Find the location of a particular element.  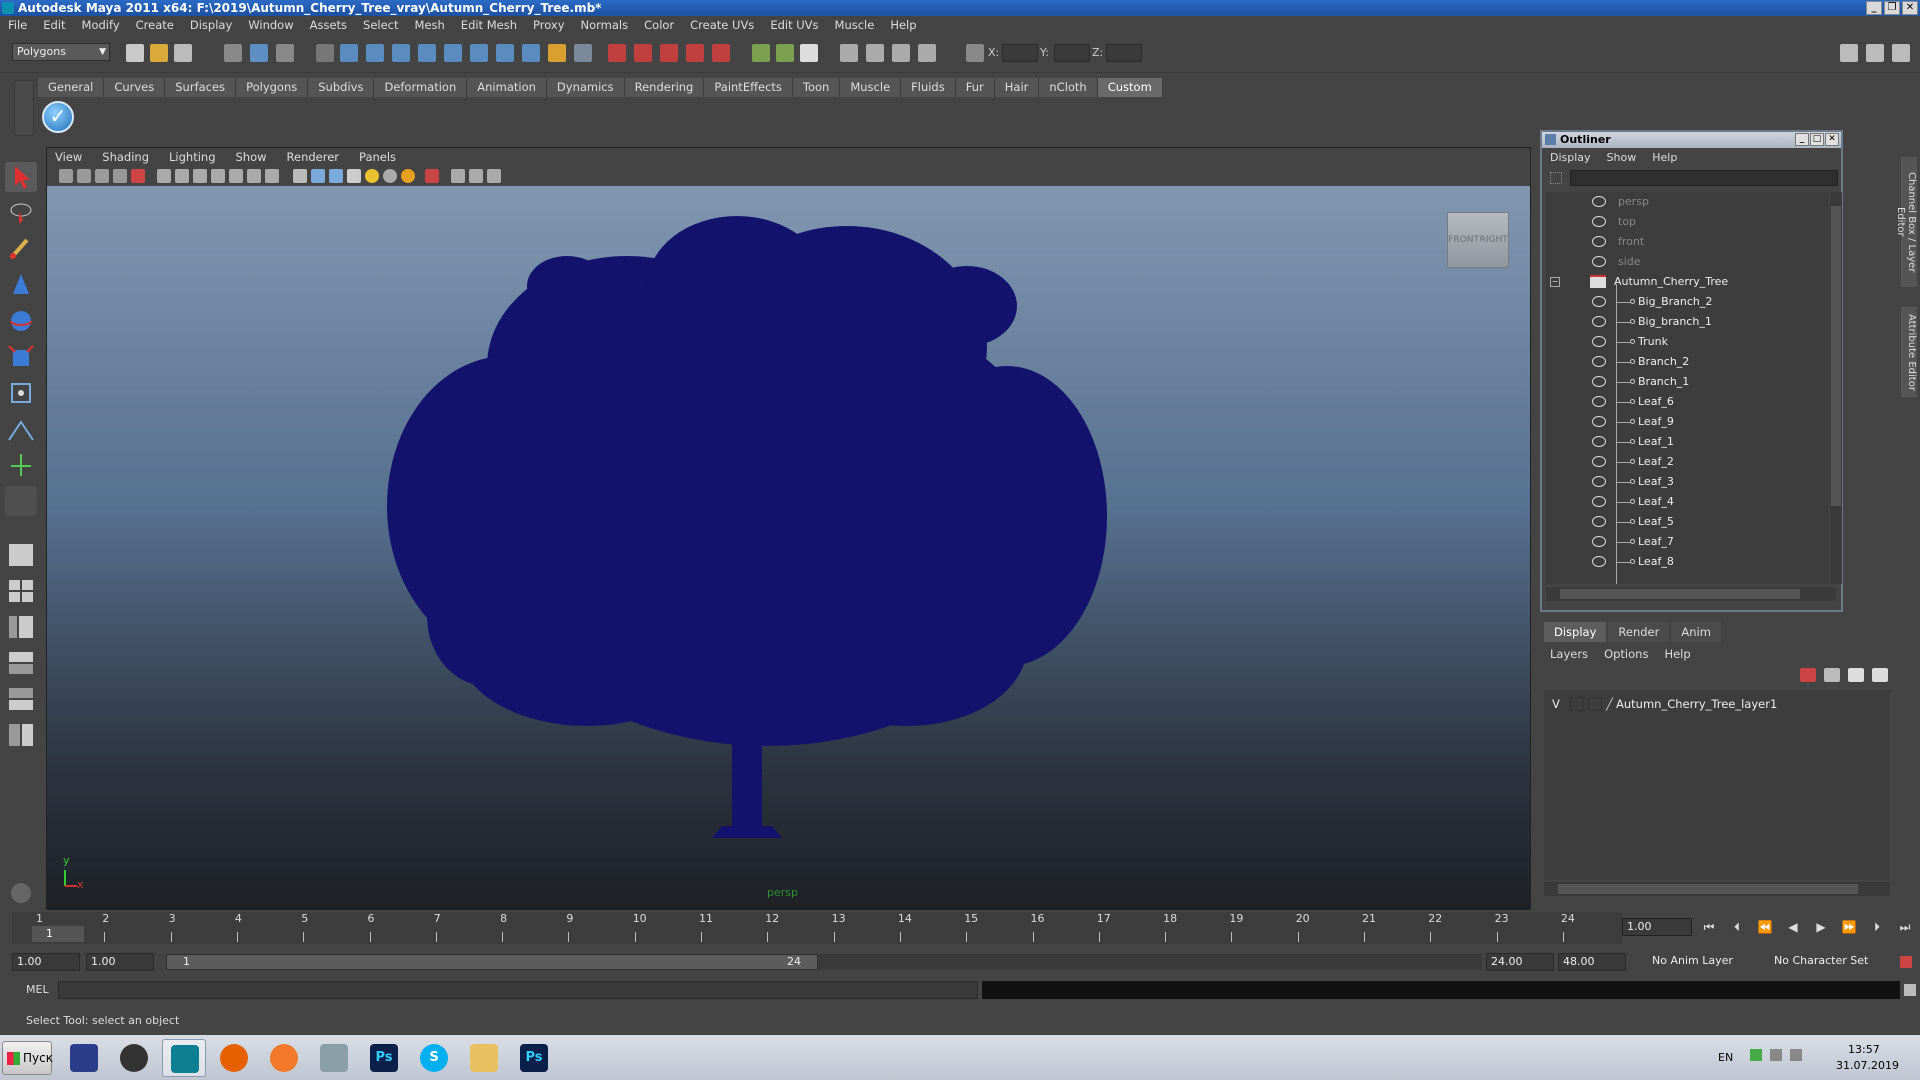

universal-manipulator-icon is located at coordinates (21, 393).